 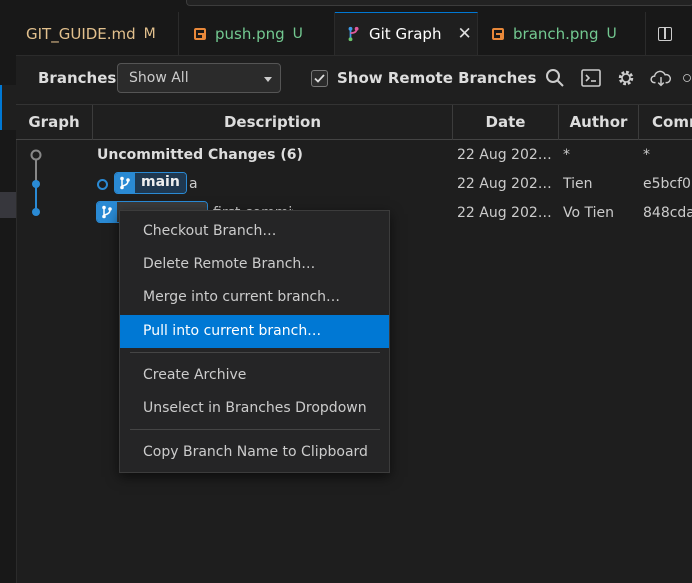 What do you see at coordinates (667, 213) in the screenshot?
I see `row-commit: 848cda` at bounding box center [667, 213].